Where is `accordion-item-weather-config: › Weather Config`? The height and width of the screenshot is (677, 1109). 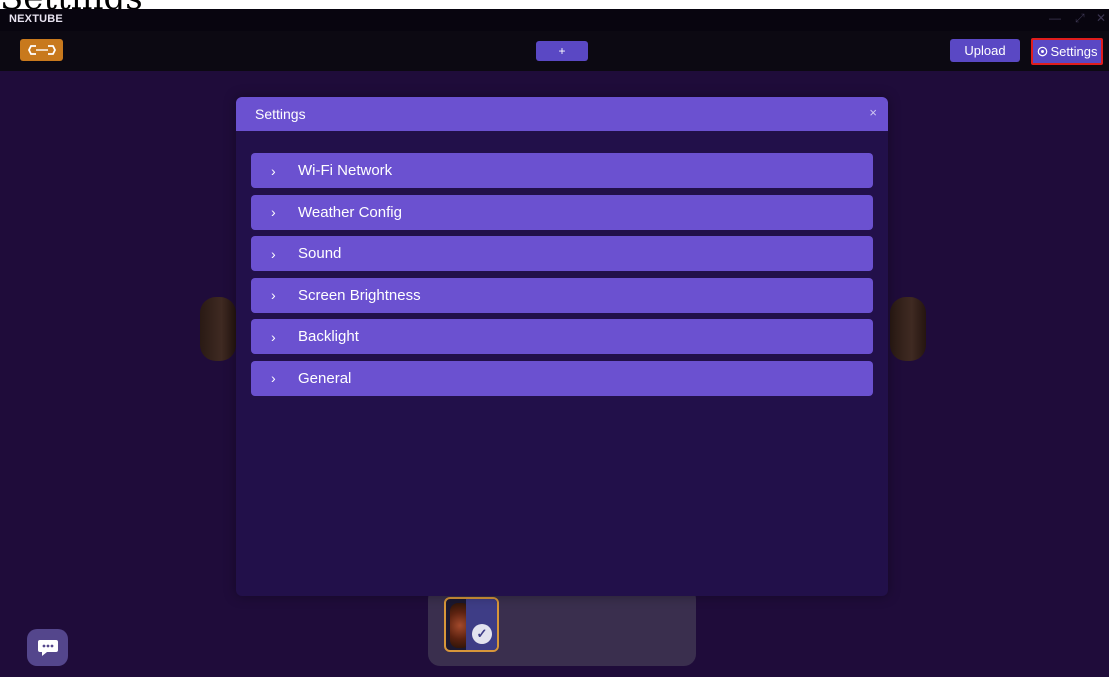 accordion-item-weather-config: › Weather Config is located at coordinates (562, 212).